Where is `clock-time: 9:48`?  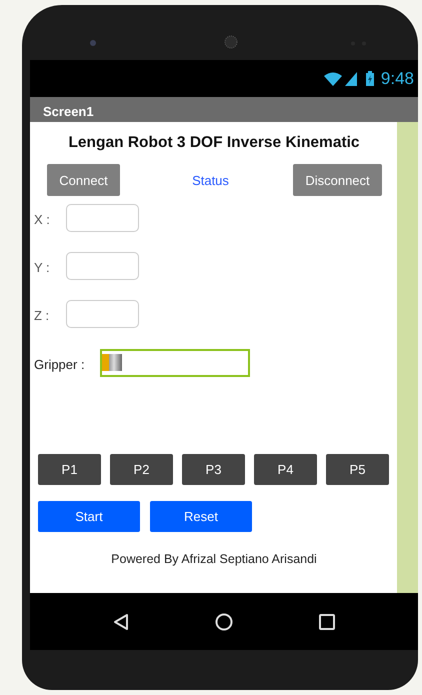 clock-time: 9:48 is located at coordinates (397, 78).